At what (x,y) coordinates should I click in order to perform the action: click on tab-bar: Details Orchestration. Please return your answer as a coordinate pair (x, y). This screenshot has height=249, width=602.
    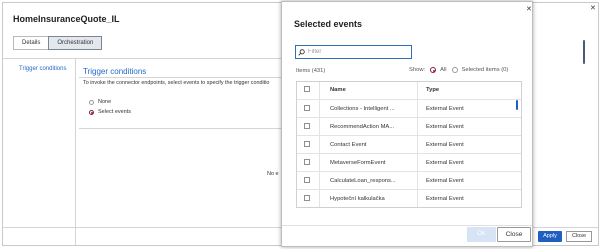
    Looking at the image, I should click on (58, 43).